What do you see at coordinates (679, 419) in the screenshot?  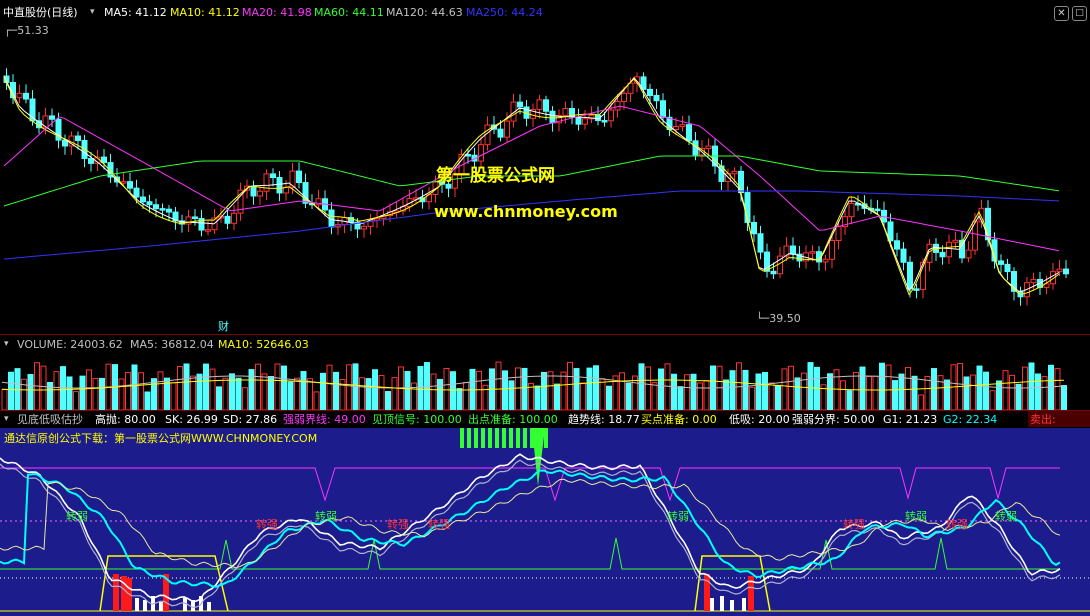 I see `indicator-param-buy-ready: 买点准备: 0.00` at bounding box center [679, 419].